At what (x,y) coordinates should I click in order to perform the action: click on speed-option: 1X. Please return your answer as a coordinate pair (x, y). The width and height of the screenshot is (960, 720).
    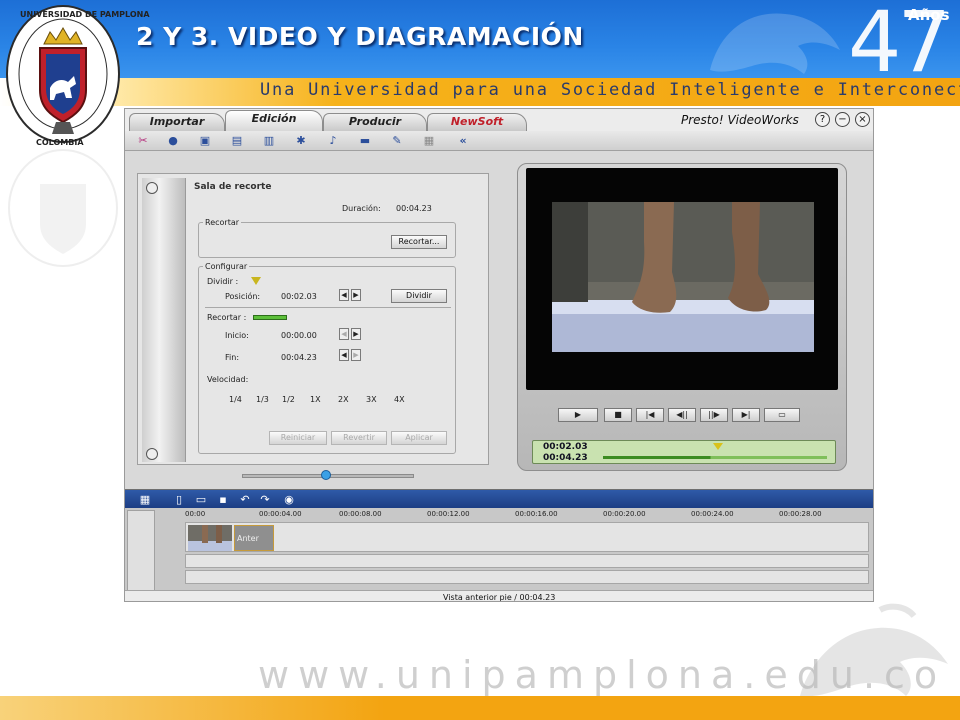
    Looking at the image, I should click on (315, 399).